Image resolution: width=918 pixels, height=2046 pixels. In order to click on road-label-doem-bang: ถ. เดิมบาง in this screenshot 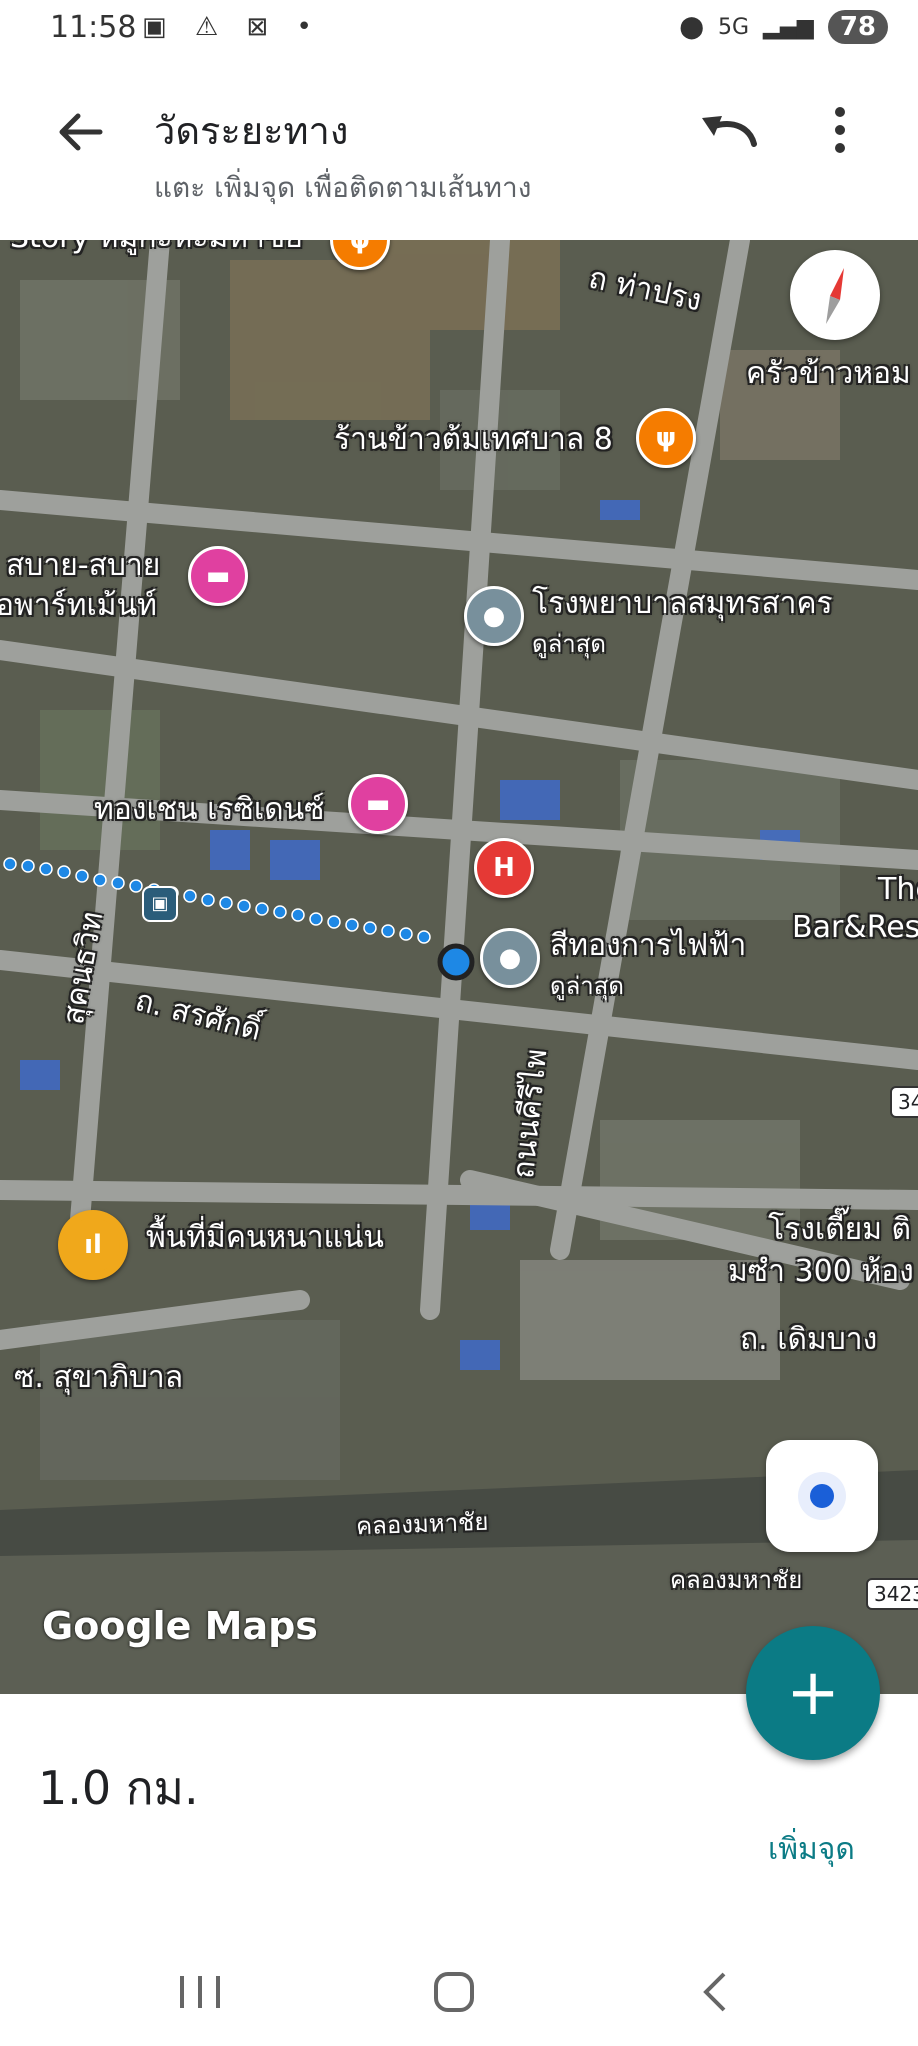, I will do `click(808, 1339)`.